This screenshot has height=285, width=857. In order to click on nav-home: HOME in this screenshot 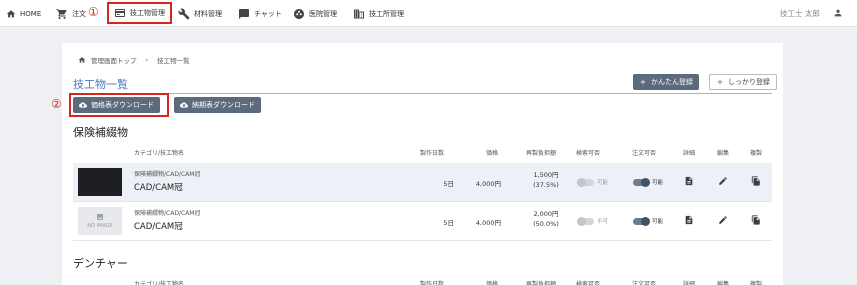, I will do `click(23, 13)`.